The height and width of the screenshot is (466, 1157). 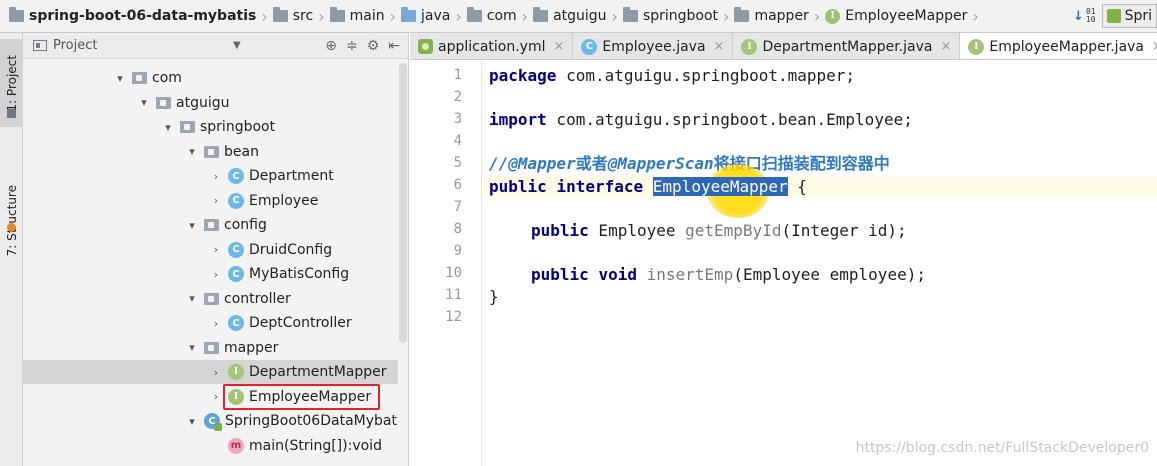 What do you see at coordinates (436, 16) in the screenshot?
I see `breadcrumb-label: java` at bounding box center [436, 16].